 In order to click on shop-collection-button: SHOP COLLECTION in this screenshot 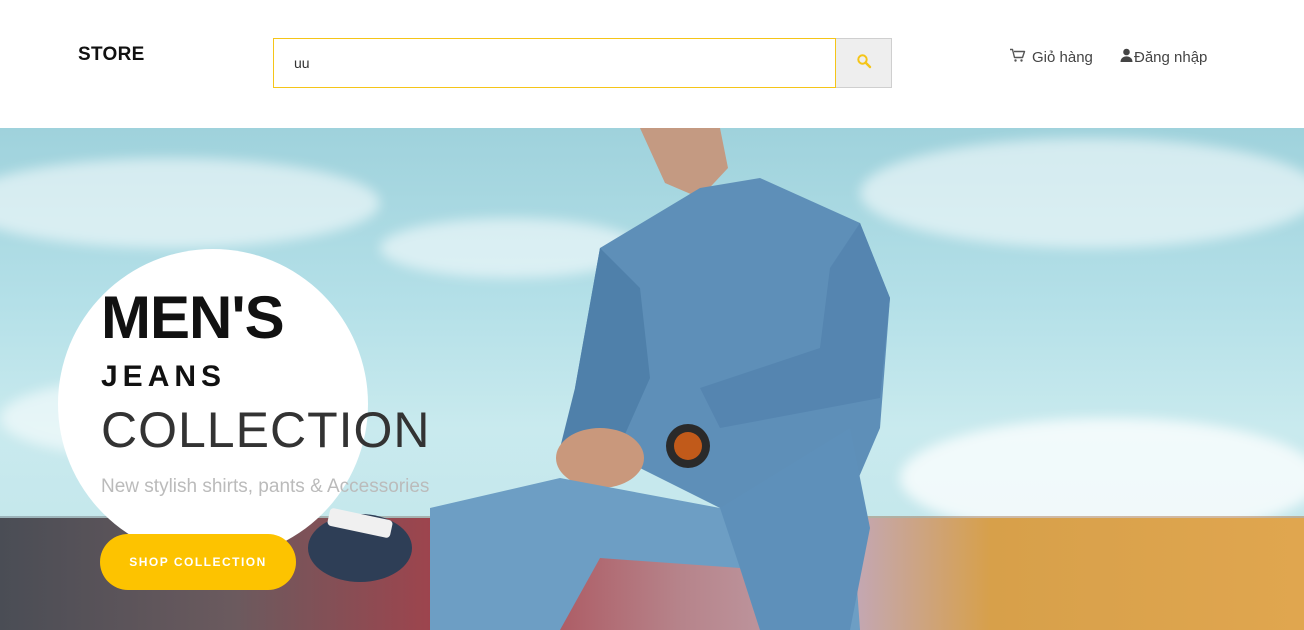, I will do `click(198, 562)`.